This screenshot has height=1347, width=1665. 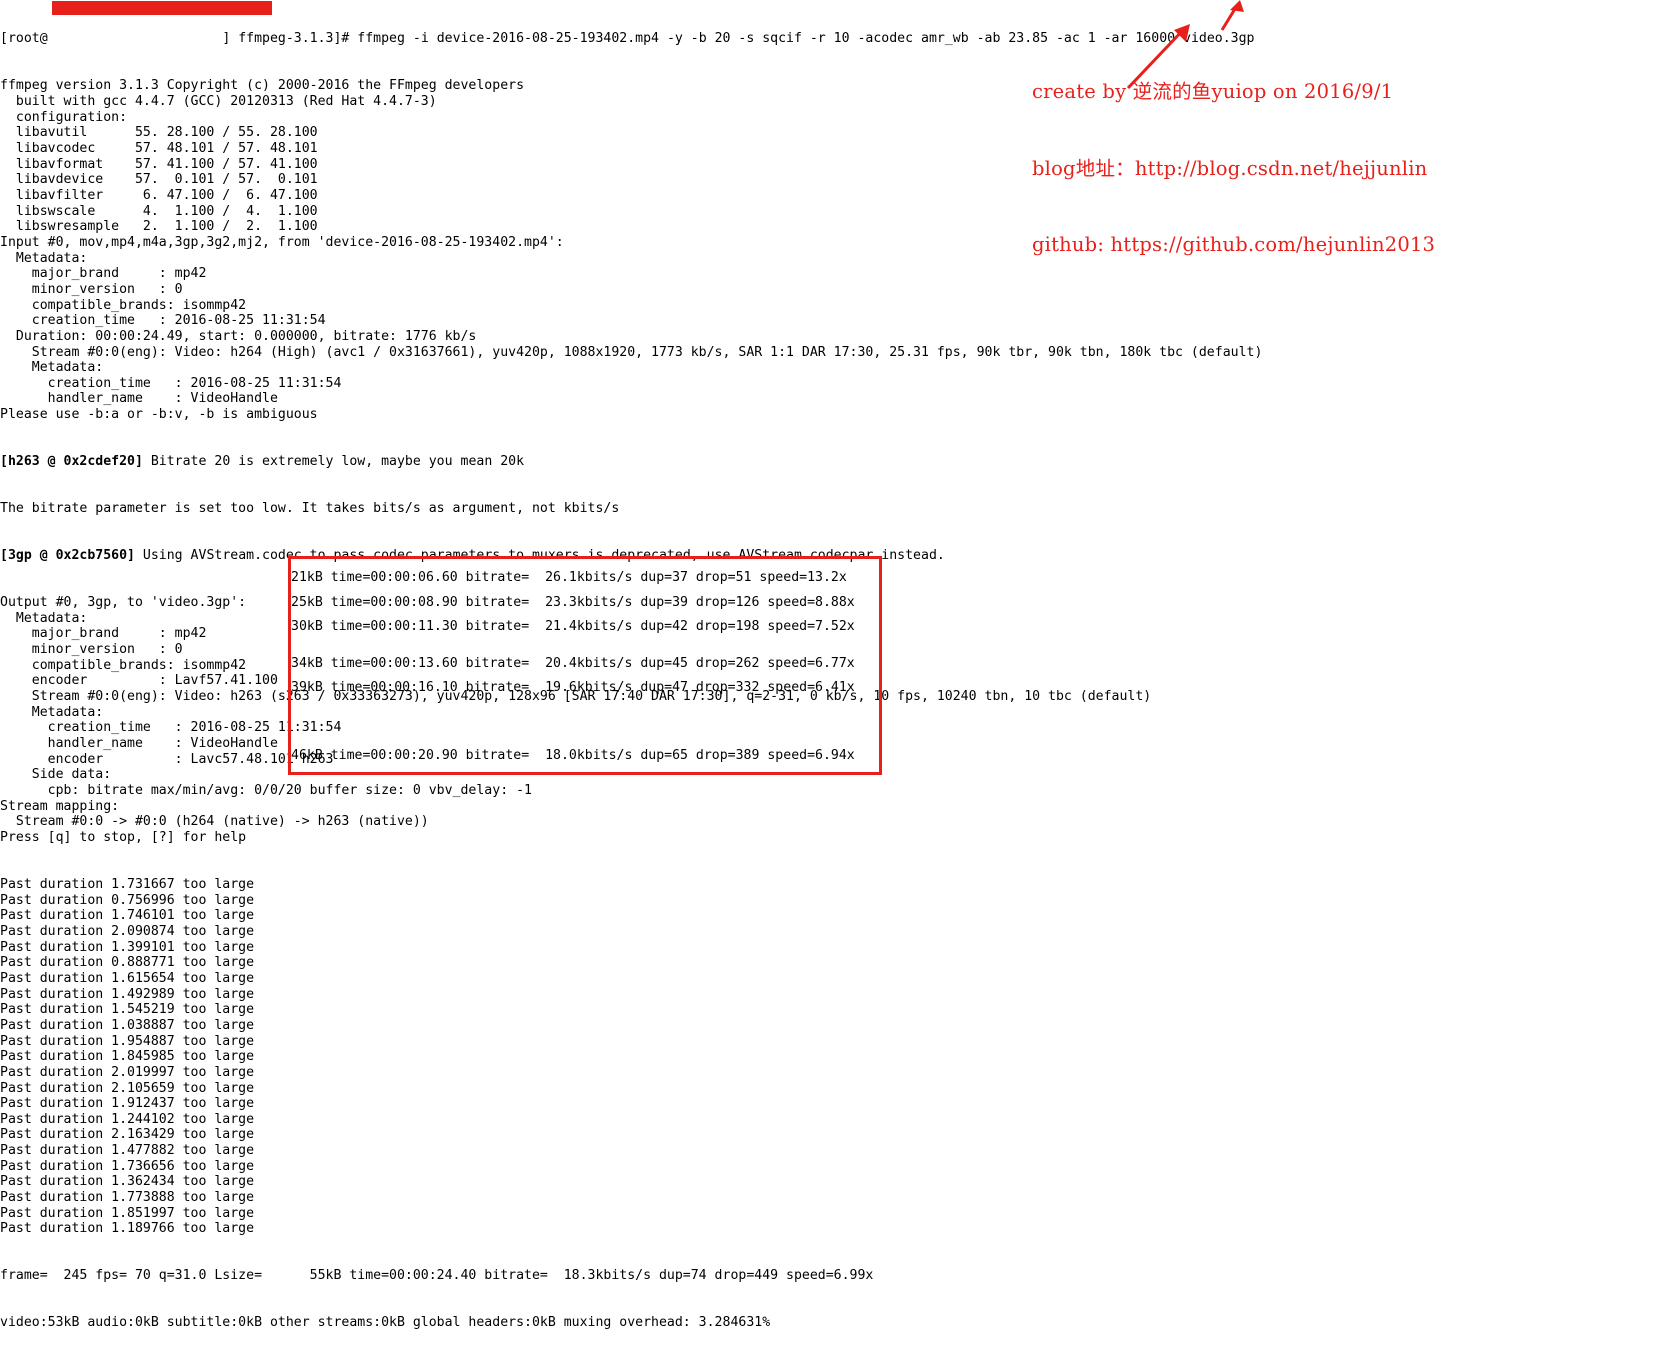 I want to click on past-duration-line: Past duration 0.756996 too large, so click(x=127, y=900).